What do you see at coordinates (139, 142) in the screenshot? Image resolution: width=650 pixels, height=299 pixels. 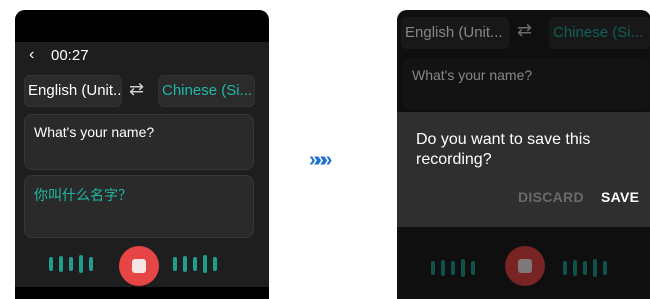 I see `source-text-card: What's your name?` at bounding box center [139, 142].